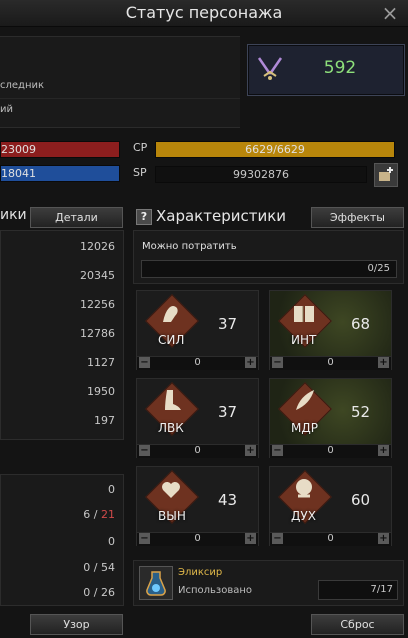 The image size is (408, 638). Describe the element at coordinates (361, 500) in the screenshot. I see `stat-value: 60` at that location.